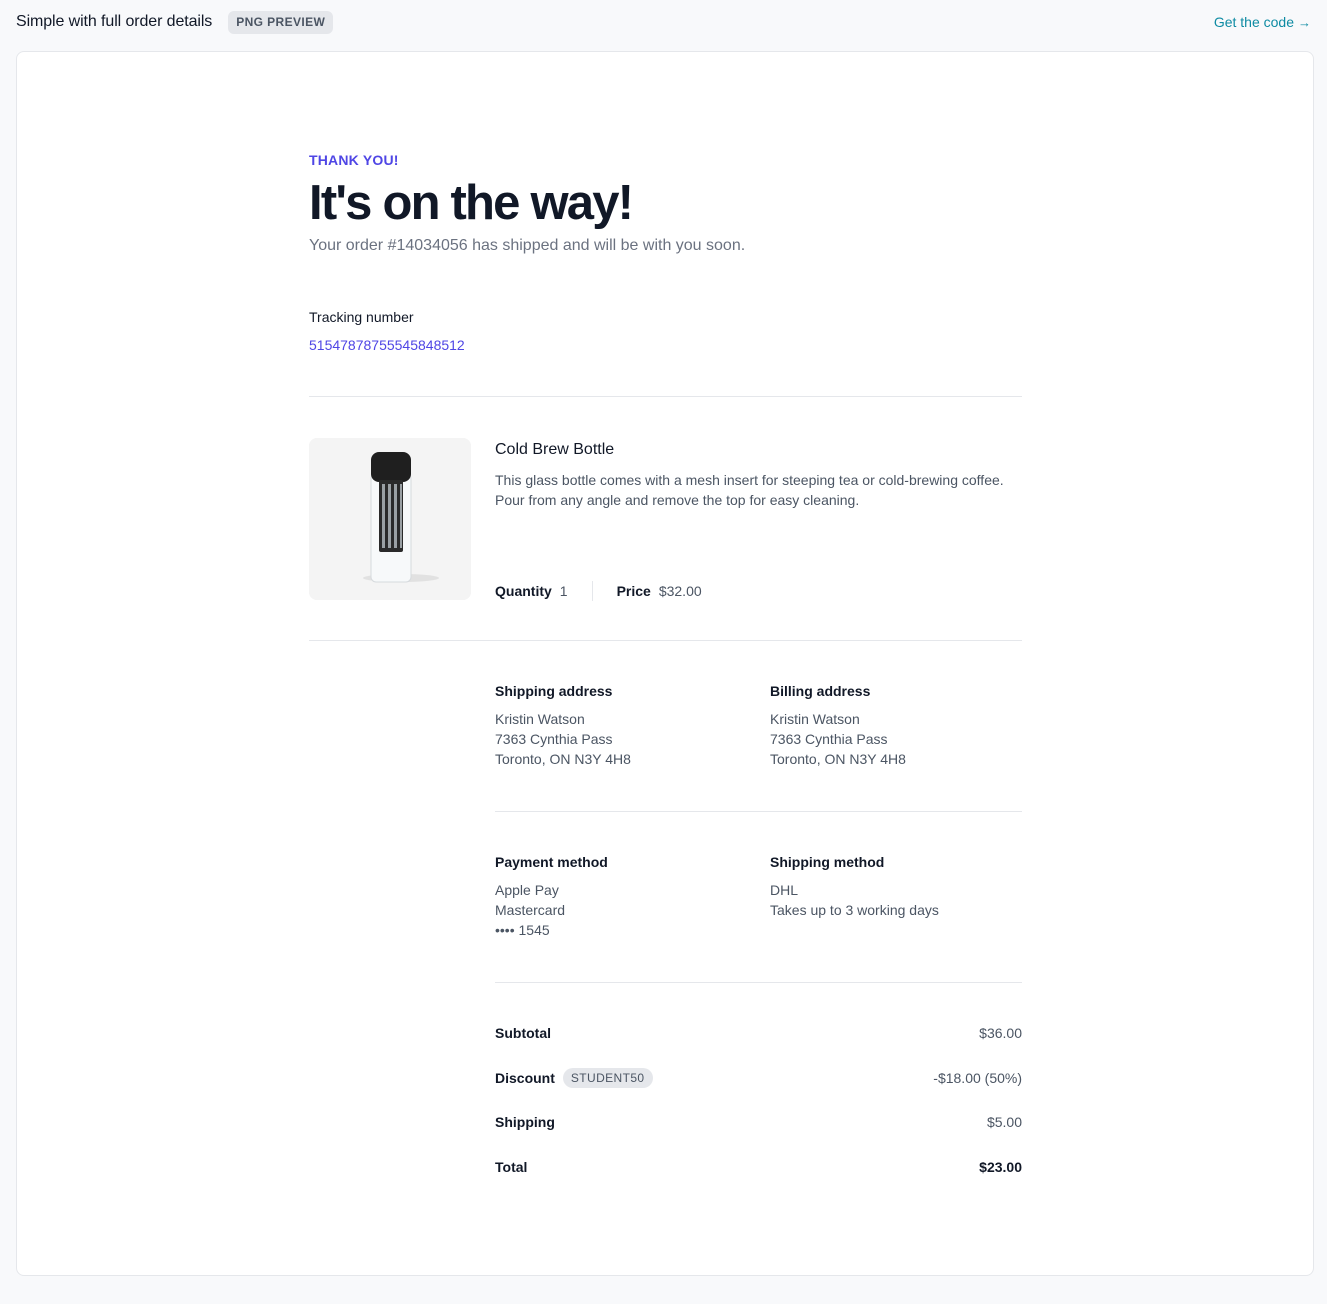 The height and width of the screenshot is (1304, 1327). Describe the element at coordinates (523, 591) in the screenshot. I see `quantity-label: Quantity` at that location.